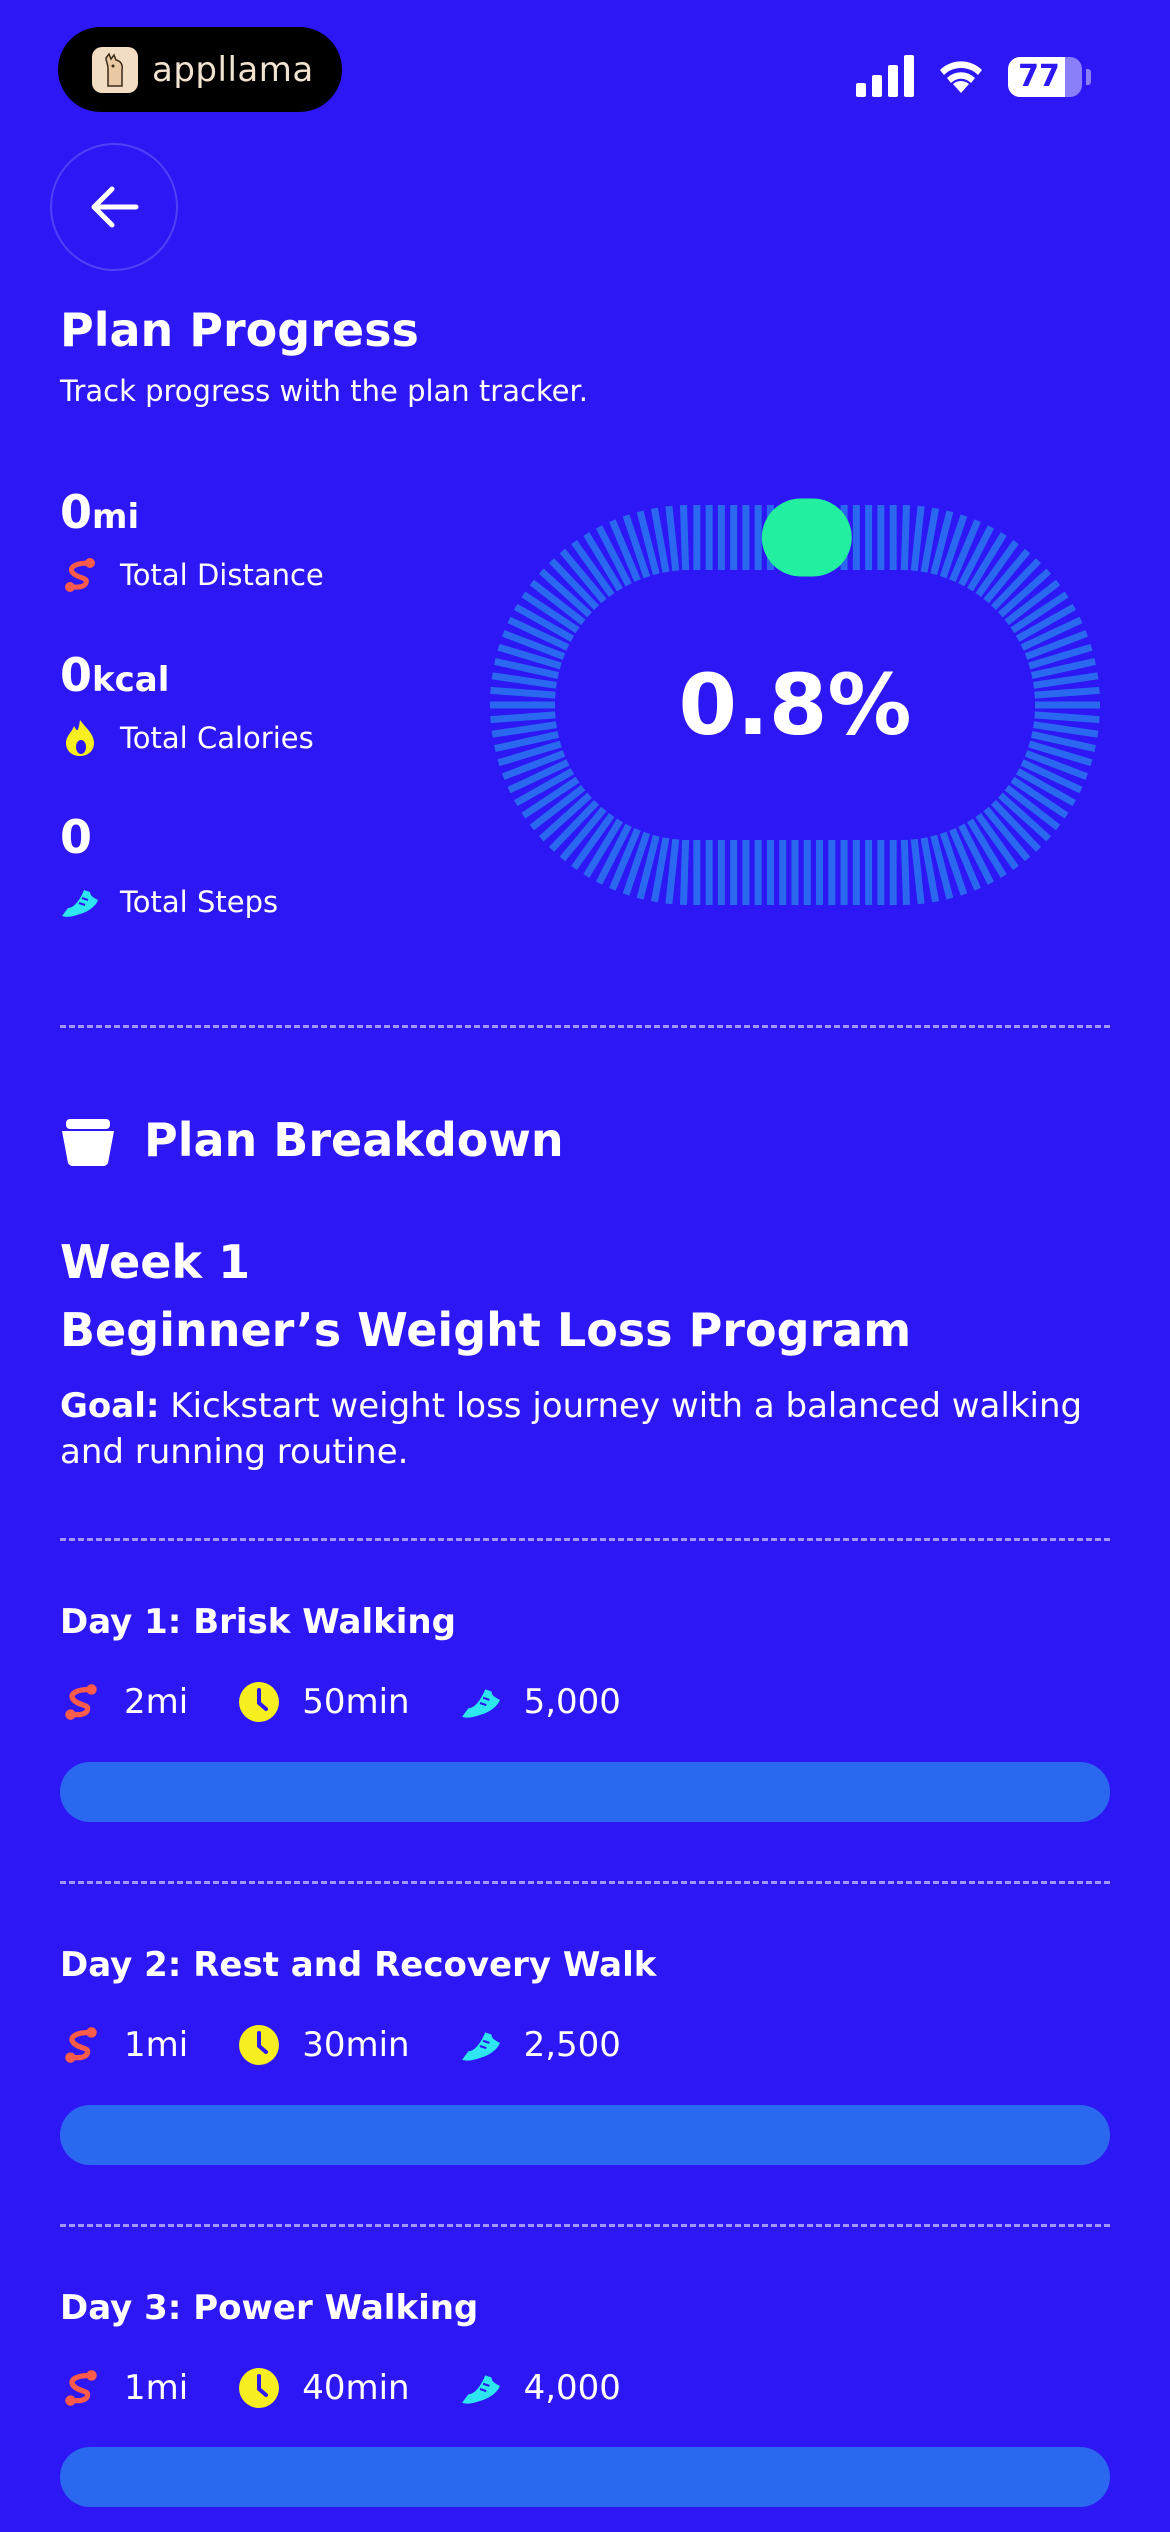 The width and height of the screenshot is (1170, 2532). I want to click on steps-value: 4,000, so click(572, 2388).